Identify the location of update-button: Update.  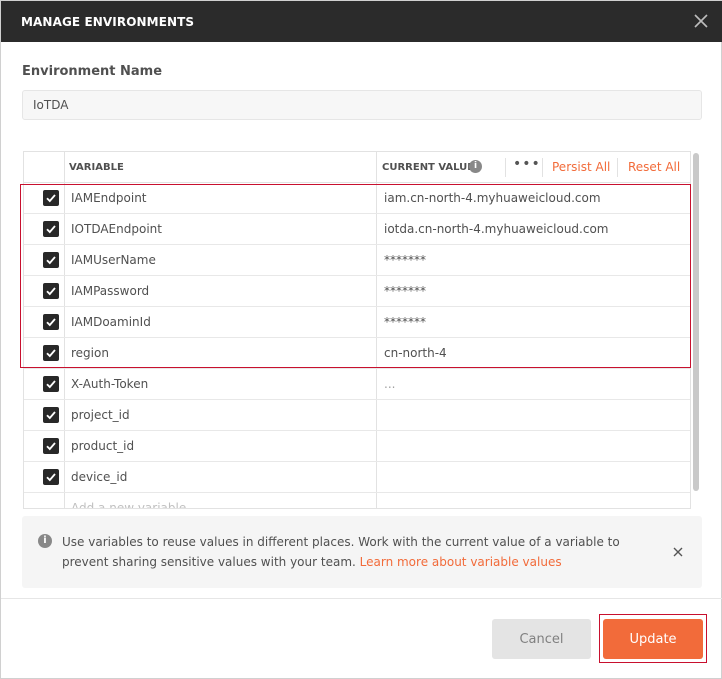
(653, 639).